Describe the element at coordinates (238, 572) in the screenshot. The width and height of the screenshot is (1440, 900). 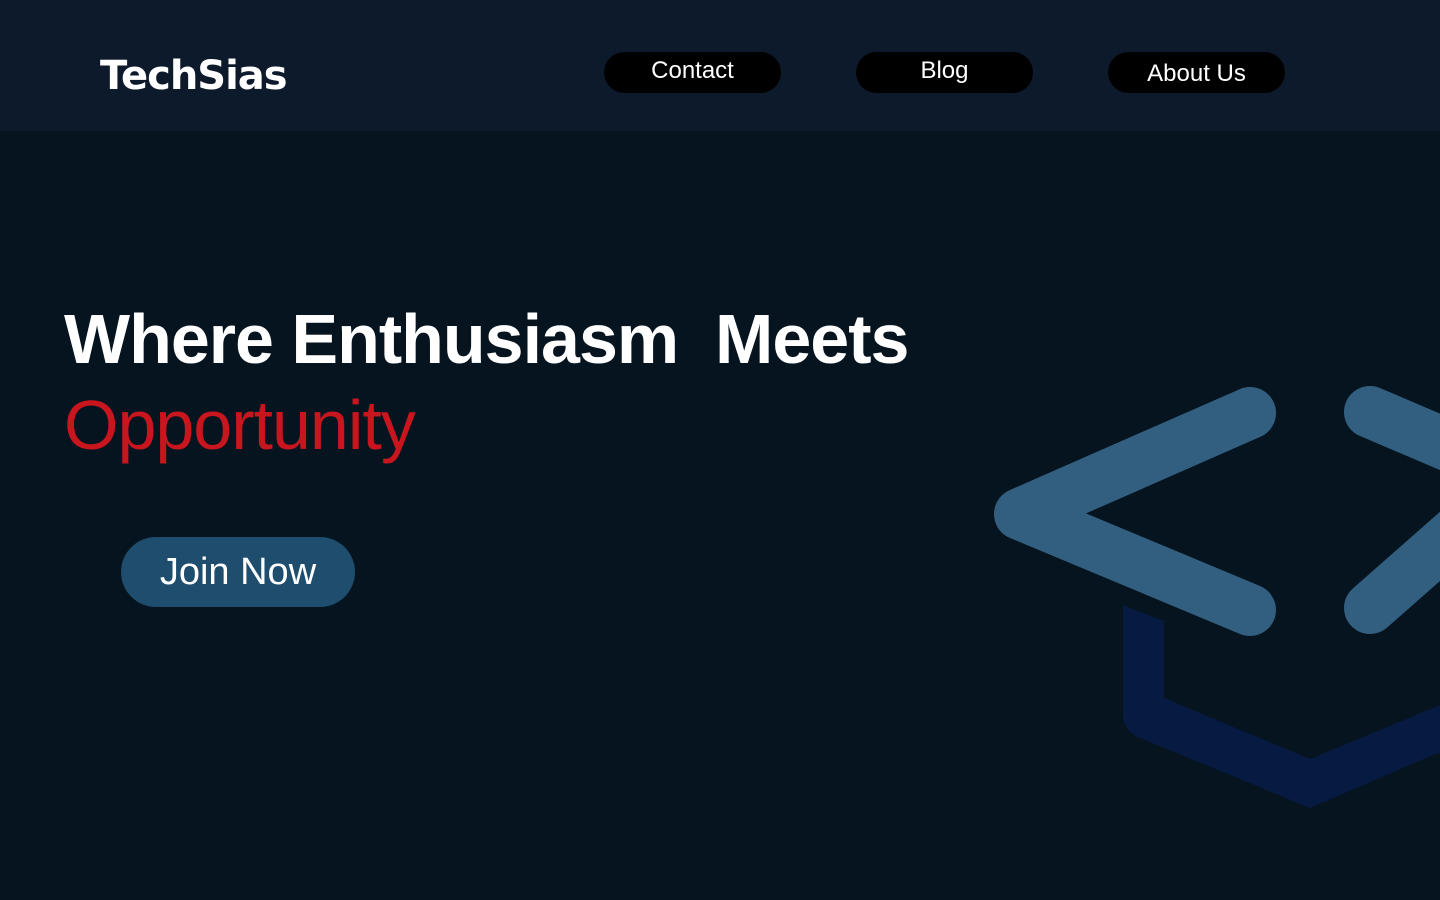
I see `join-now-button: Join Now` at that location.